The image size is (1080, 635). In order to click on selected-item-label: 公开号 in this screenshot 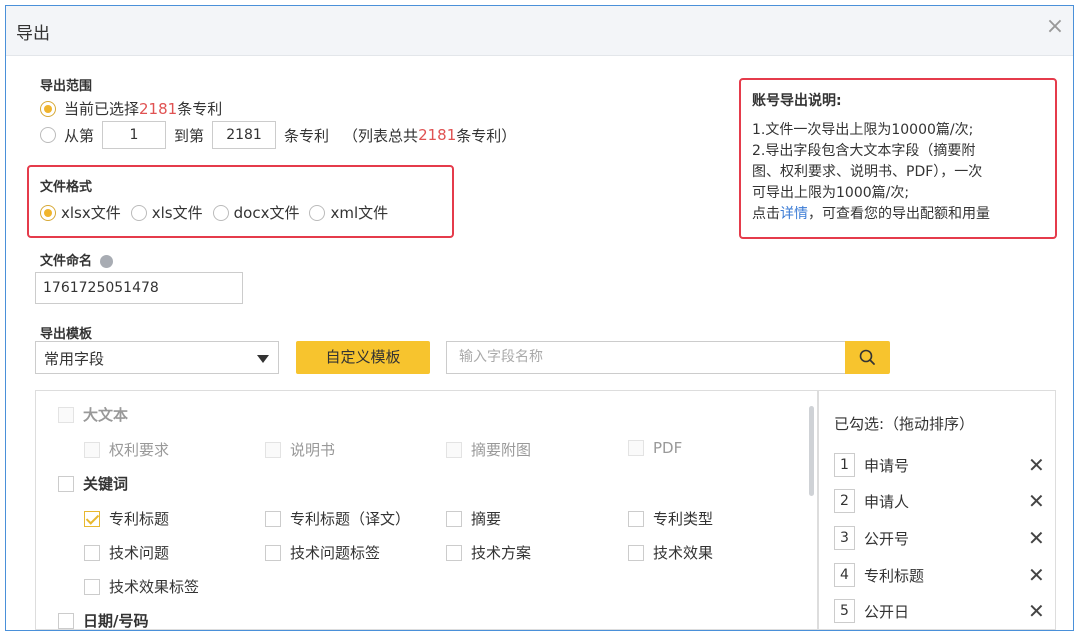, I will do `click(887, 538)`.